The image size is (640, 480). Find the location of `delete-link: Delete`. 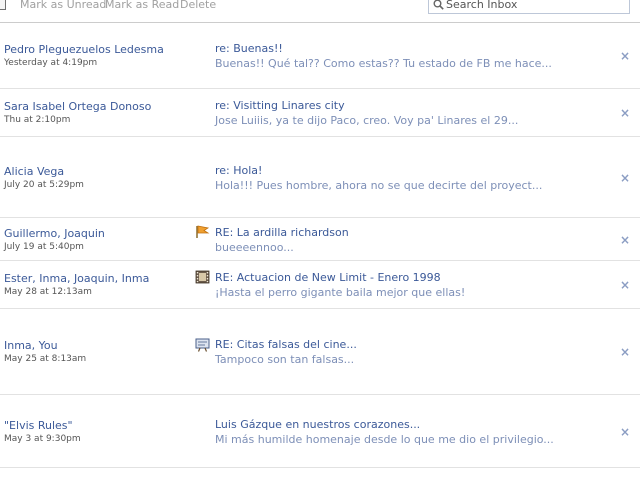

delete-link: Delete is located at coordinates (198, 5).